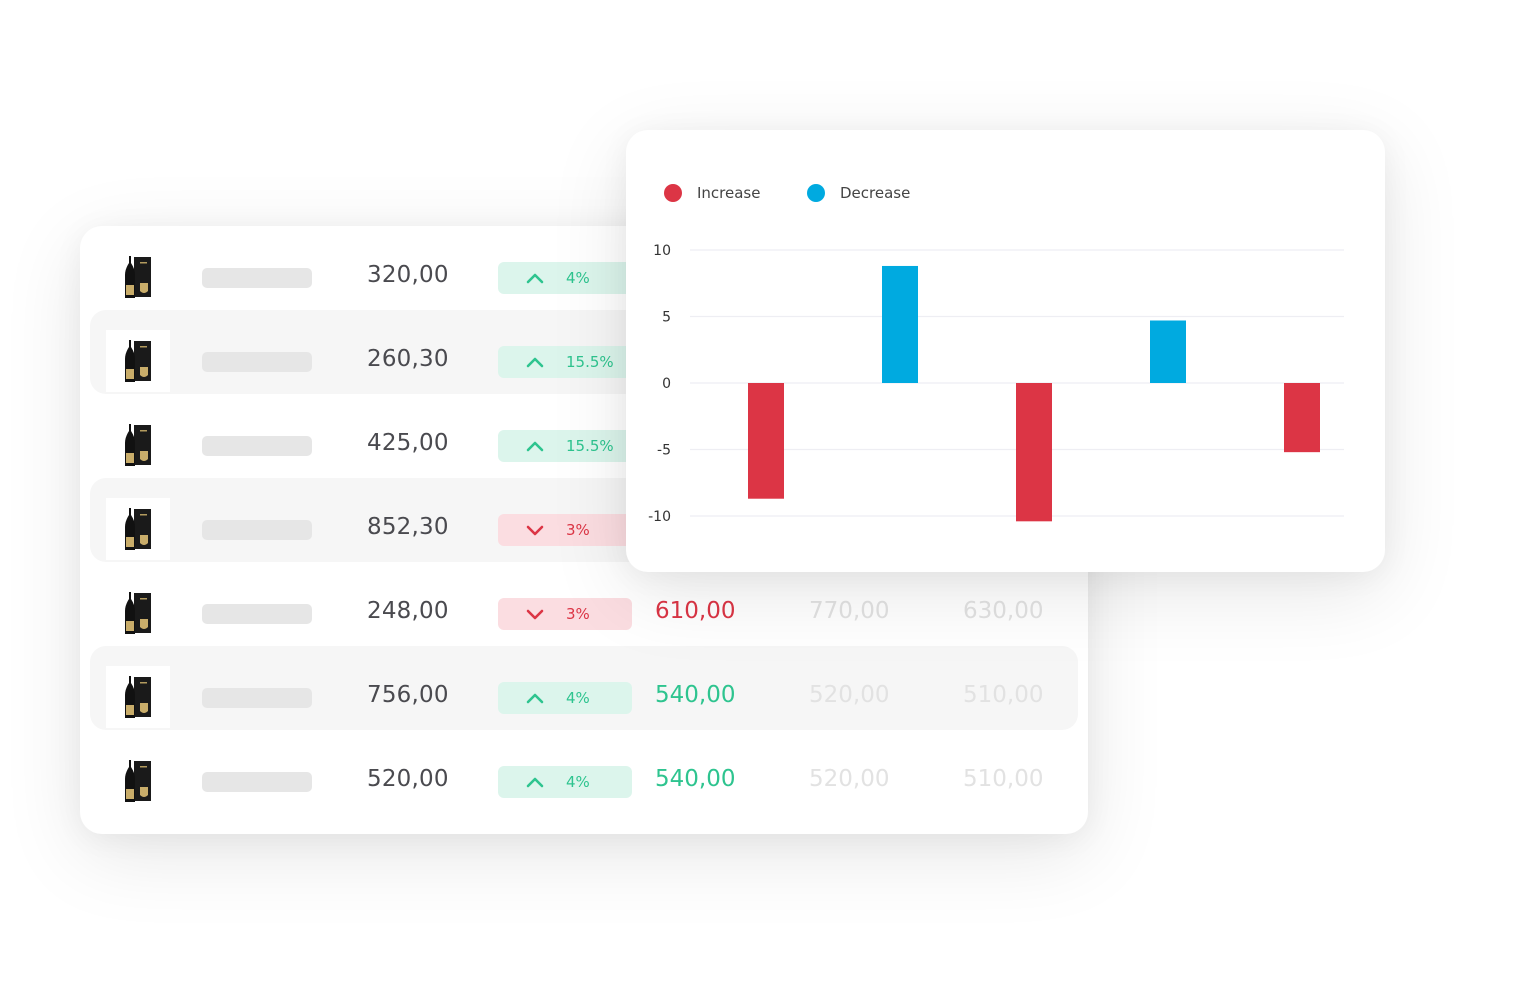  I want to click on y-tick-label: -5, so click(664, 451).